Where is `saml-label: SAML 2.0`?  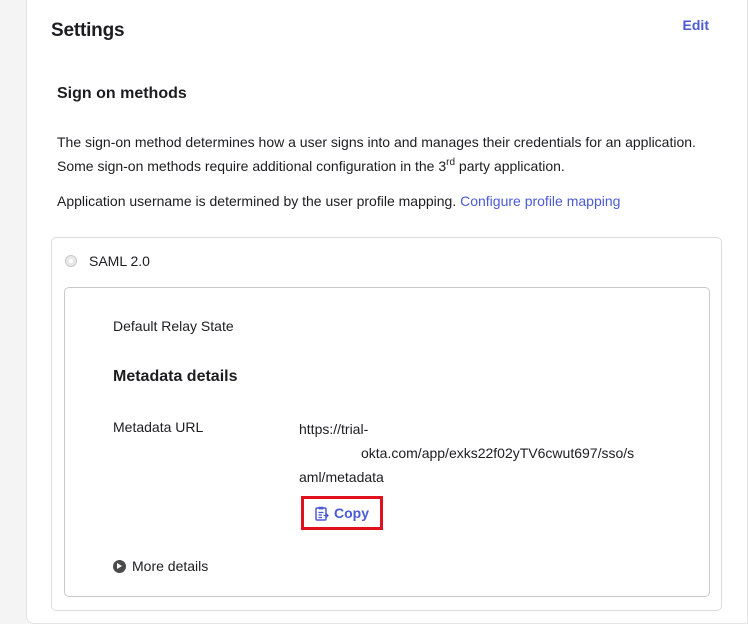 saml-label: SAML 2.0 is located at coordinates (119, 261).